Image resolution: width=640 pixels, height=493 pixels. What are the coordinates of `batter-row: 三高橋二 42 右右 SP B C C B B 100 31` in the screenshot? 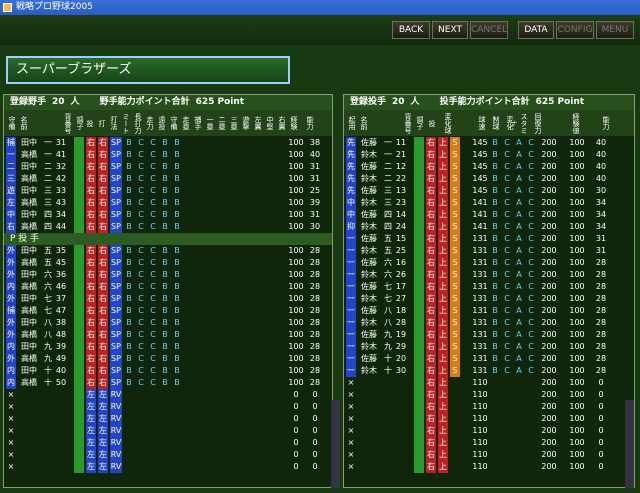 It's located at (167, 179).